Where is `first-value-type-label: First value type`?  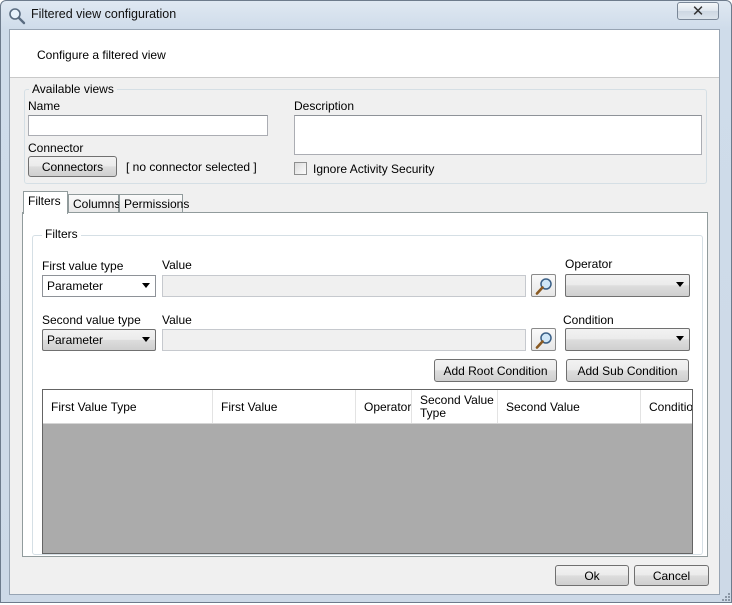 first-value-type-label: First value type is located at coordinates (83, 266).